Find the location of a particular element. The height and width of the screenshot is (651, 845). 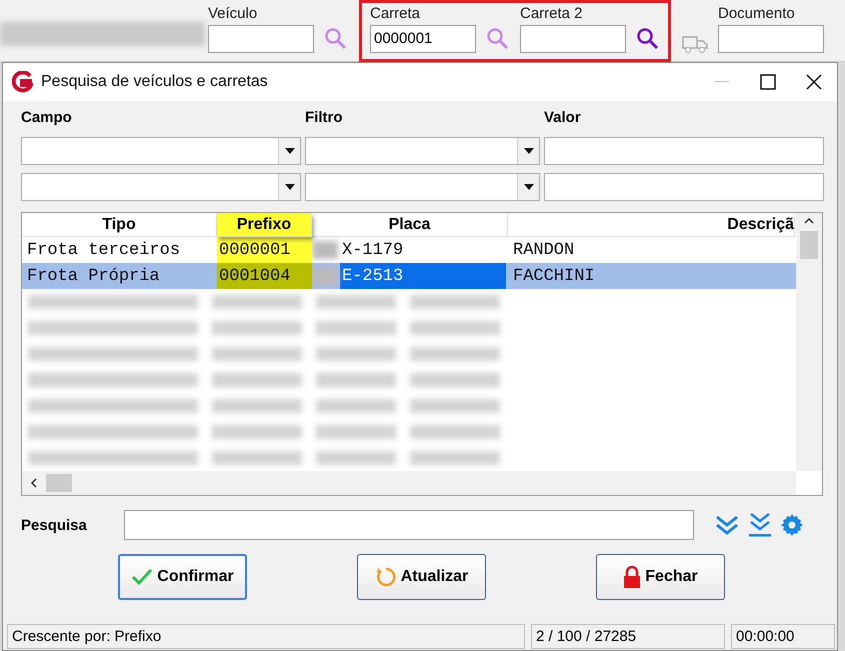

table-cell: 0001004 is located at coordinates (264, 276).